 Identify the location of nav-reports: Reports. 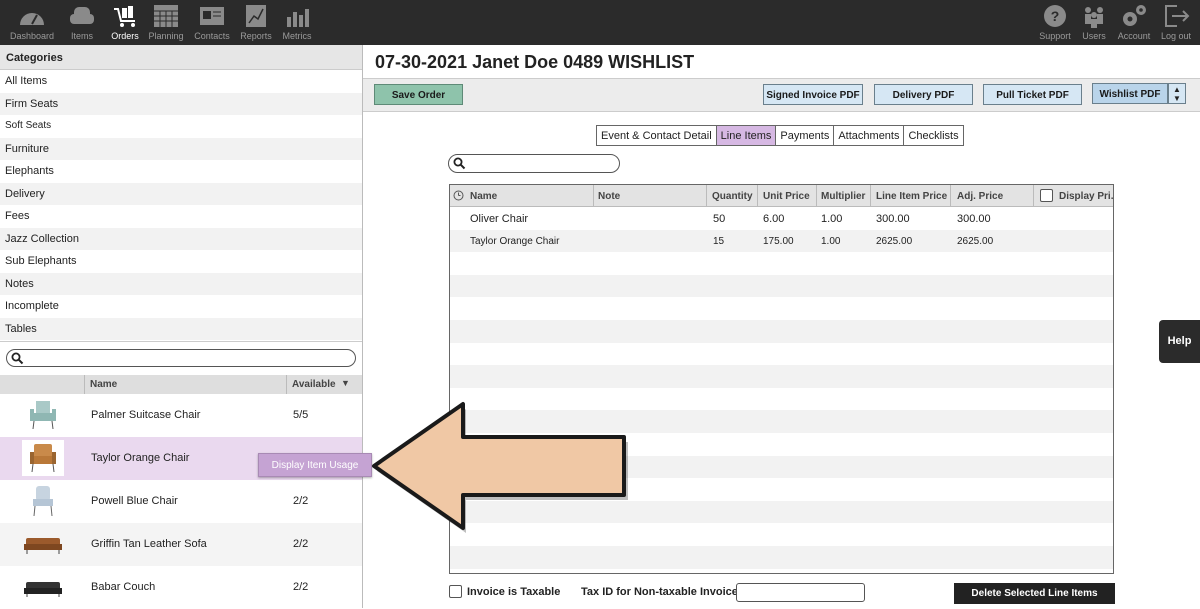
(256, 22).